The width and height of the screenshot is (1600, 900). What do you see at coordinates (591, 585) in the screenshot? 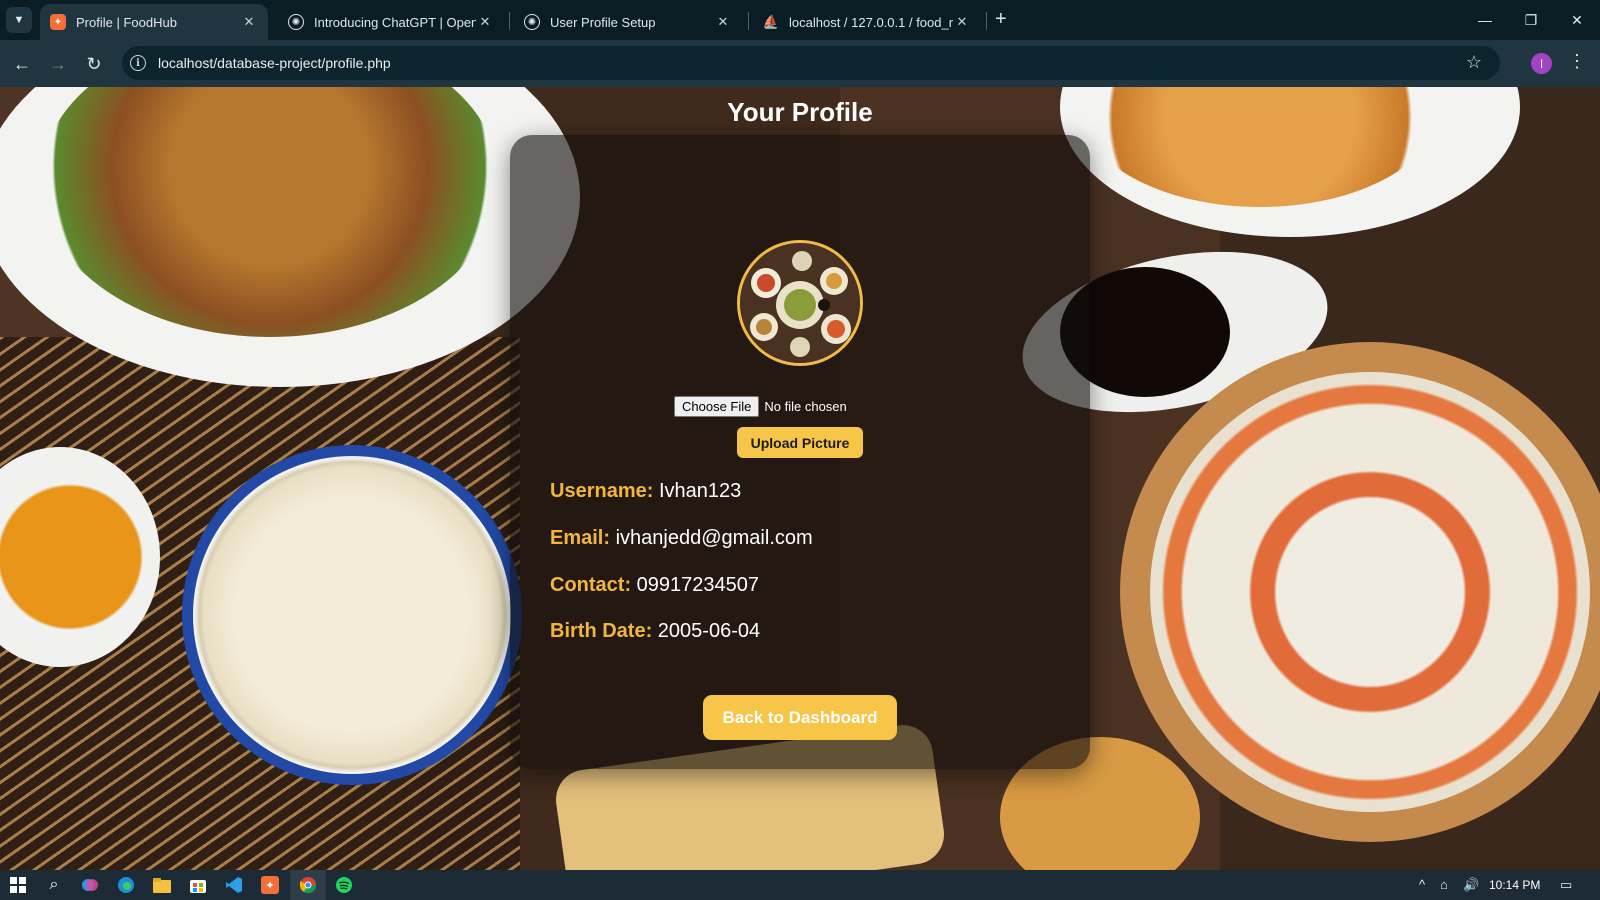
I see `contact-label: Contact:` at bounding box center [591, 585].